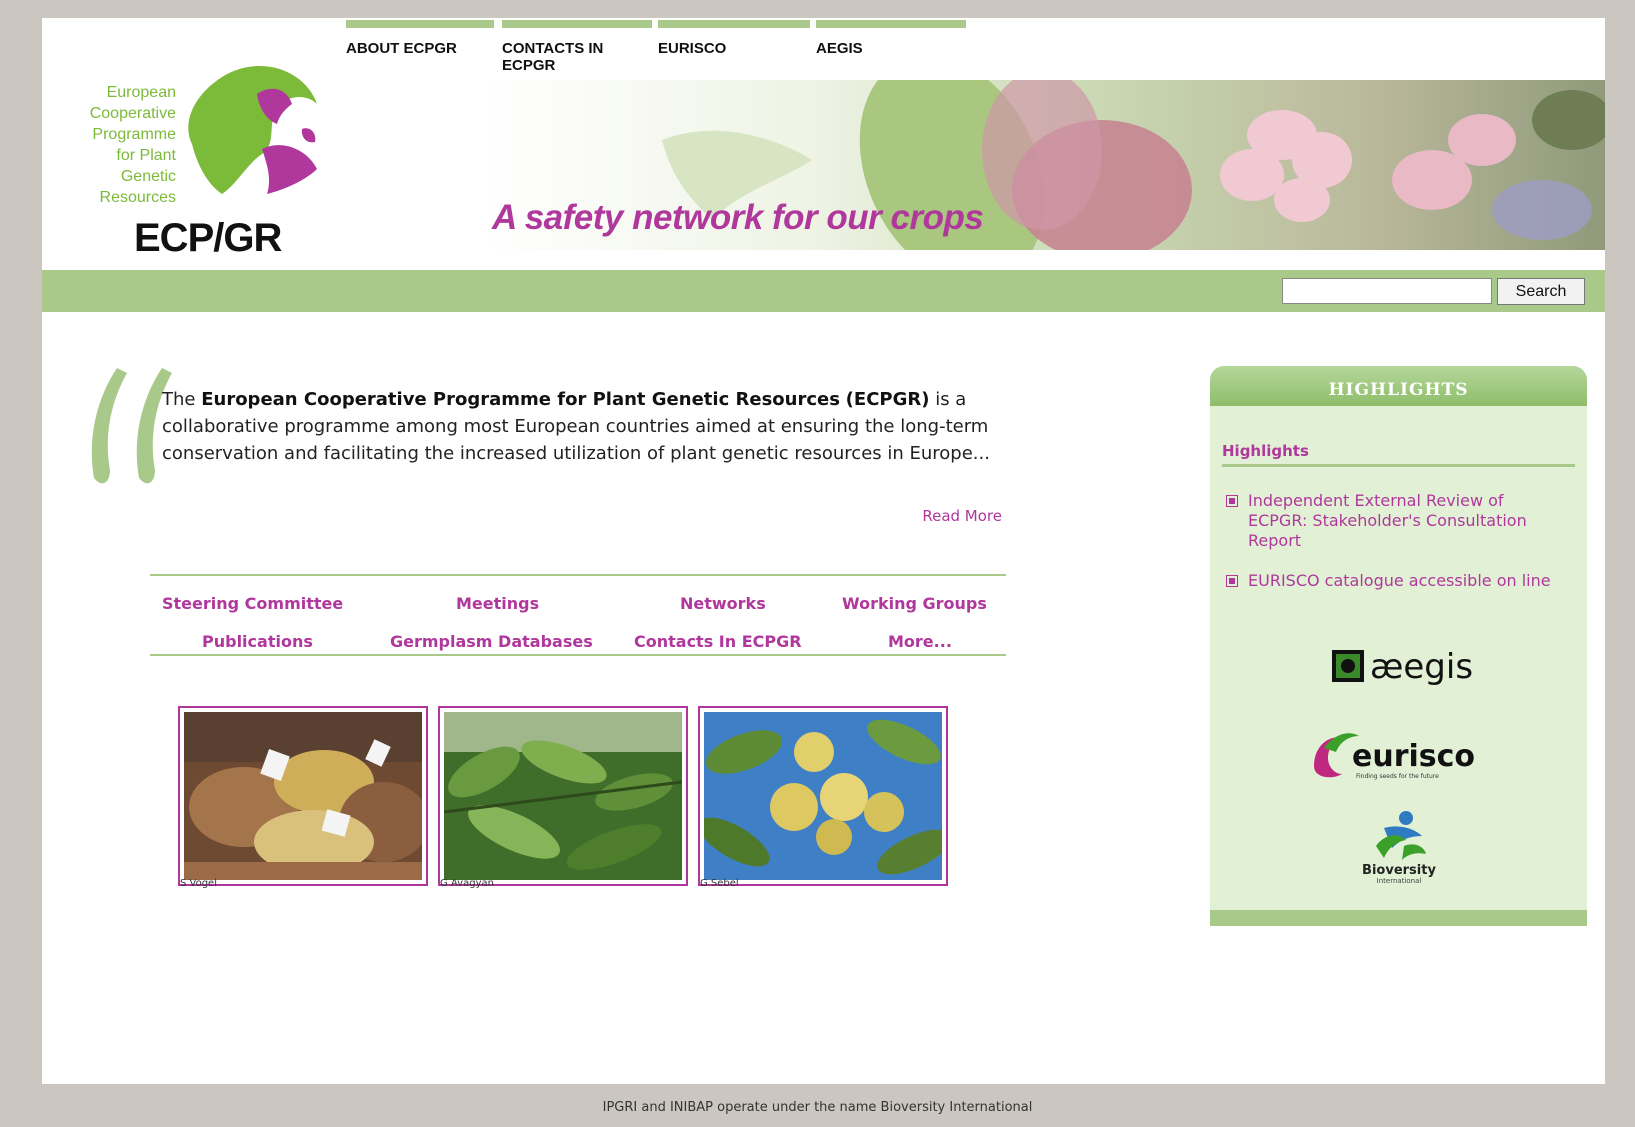 This screenshot has height=1127, width=1635. I want to click on bioversity-logo: Bioversity International, so click(1398, 848).